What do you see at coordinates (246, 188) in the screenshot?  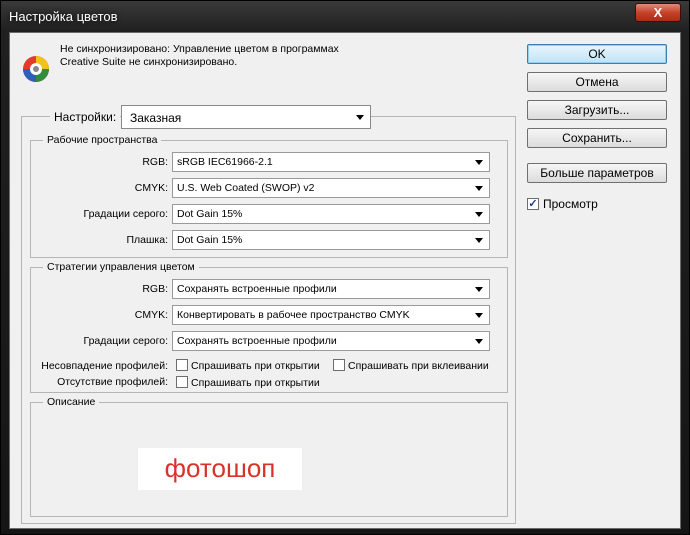 I see `ws-cmyk-value: U.S. Web Coated (SWOP) v2` at bounding box center [246, 188].